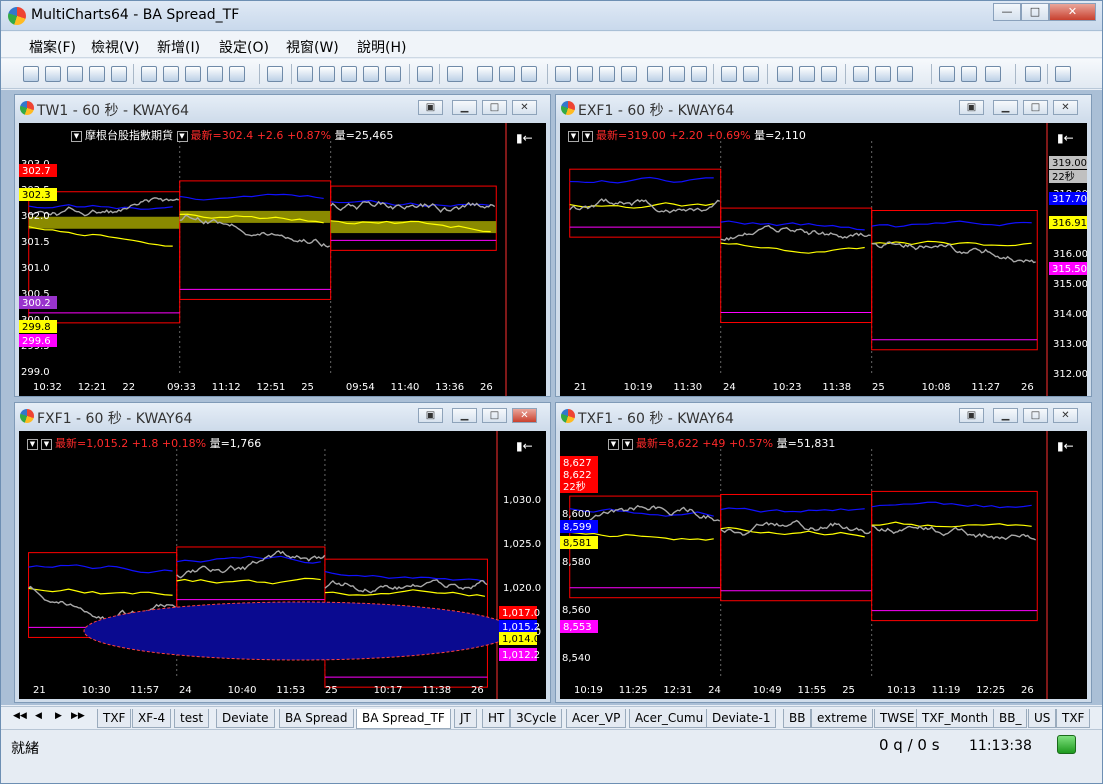 The width and height of the screenshot is (1103, 784). What do you see at coordinates (58, 716) in the screenshot?
I see `tab-next-icon: ▶` at bounding box center [58, 716].